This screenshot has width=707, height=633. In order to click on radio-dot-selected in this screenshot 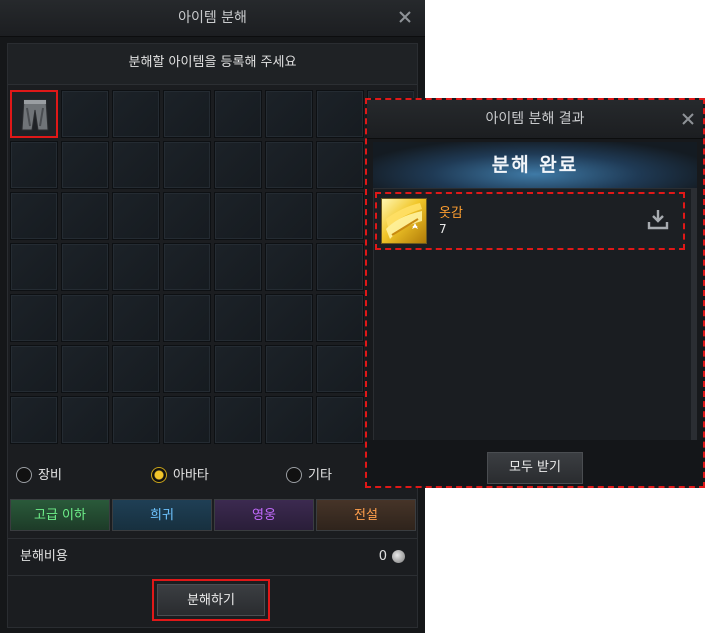, I will do `click(159, 474)`.